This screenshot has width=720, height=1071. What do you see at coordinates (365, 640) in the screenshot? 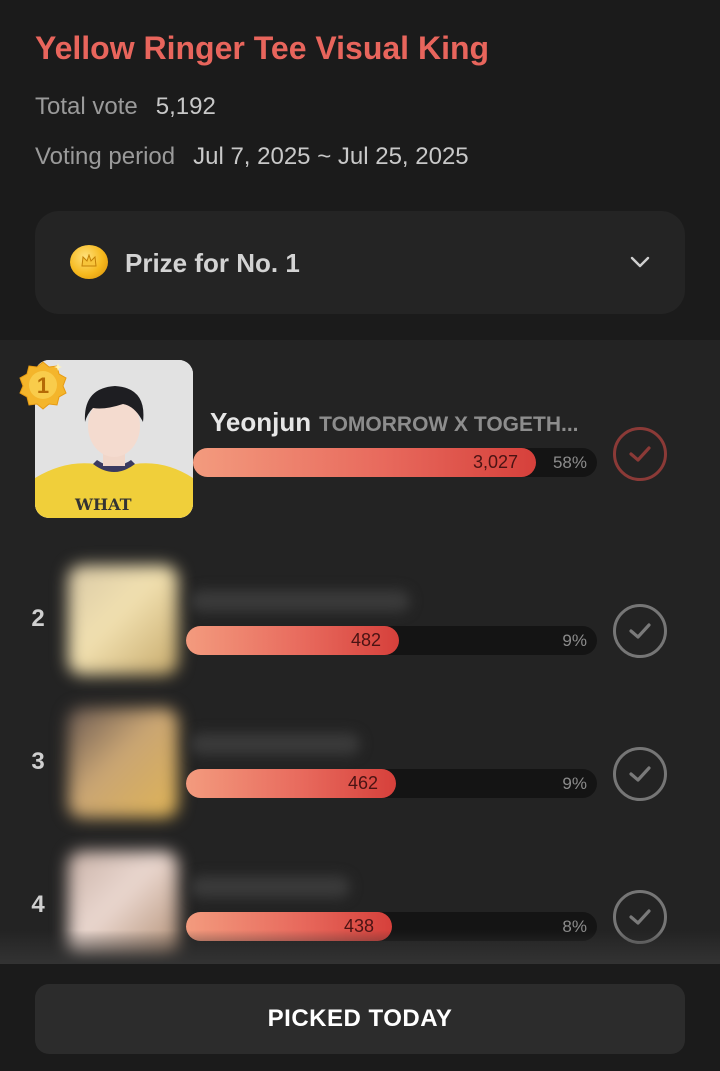
I see `vote-count: 482` at bounding box center [365, 640].